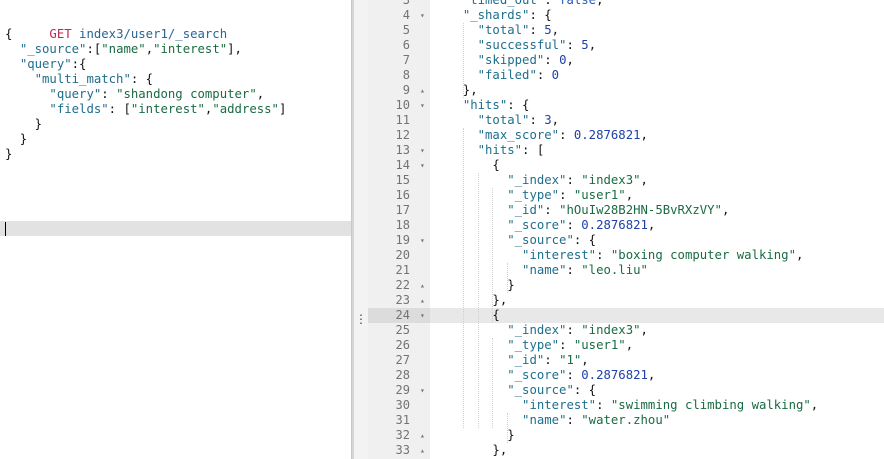 The width and height of the screenshot is (884, 459). I want to click on code-token: "name", so click(544, 270).